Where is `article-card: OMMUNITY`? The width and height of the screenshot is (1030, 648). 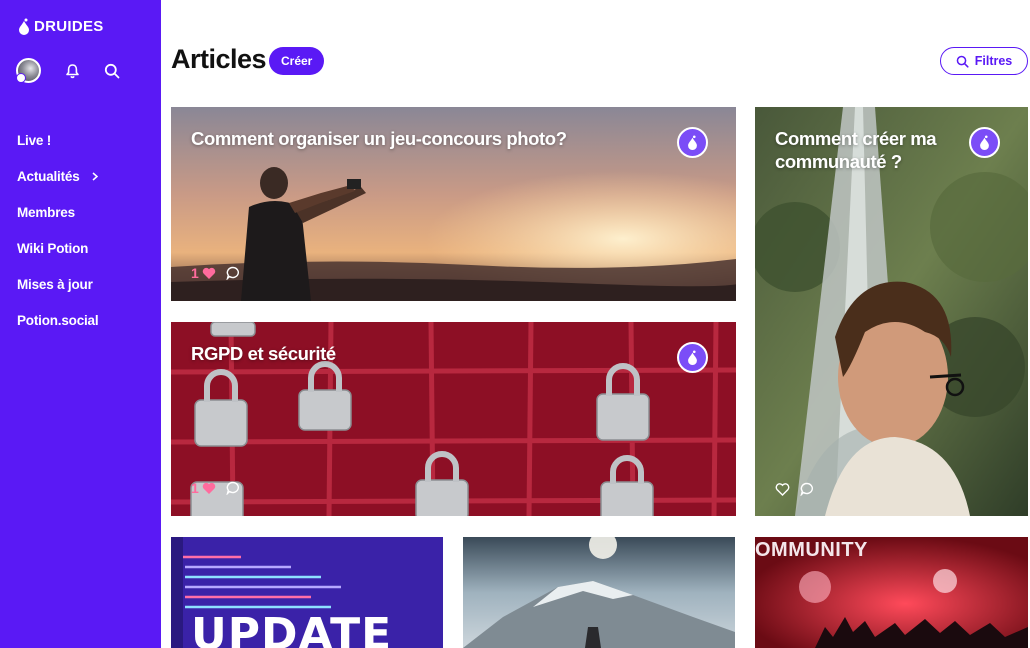
article-card: OMMUNITY is located at coordinates (891, 592).